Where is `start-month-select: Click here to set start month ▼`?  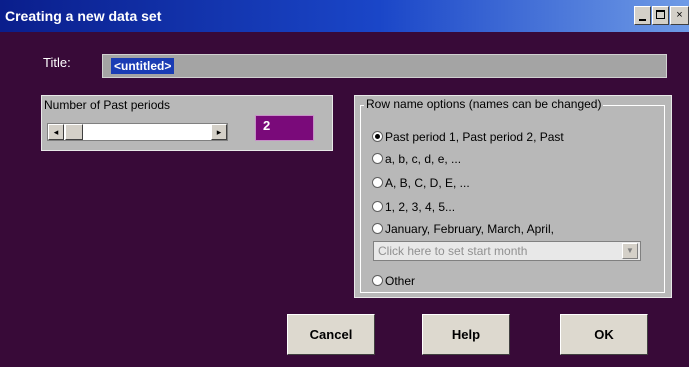 start-month-select: Click here to set start month ▼ is located at coordinates (507, 251).